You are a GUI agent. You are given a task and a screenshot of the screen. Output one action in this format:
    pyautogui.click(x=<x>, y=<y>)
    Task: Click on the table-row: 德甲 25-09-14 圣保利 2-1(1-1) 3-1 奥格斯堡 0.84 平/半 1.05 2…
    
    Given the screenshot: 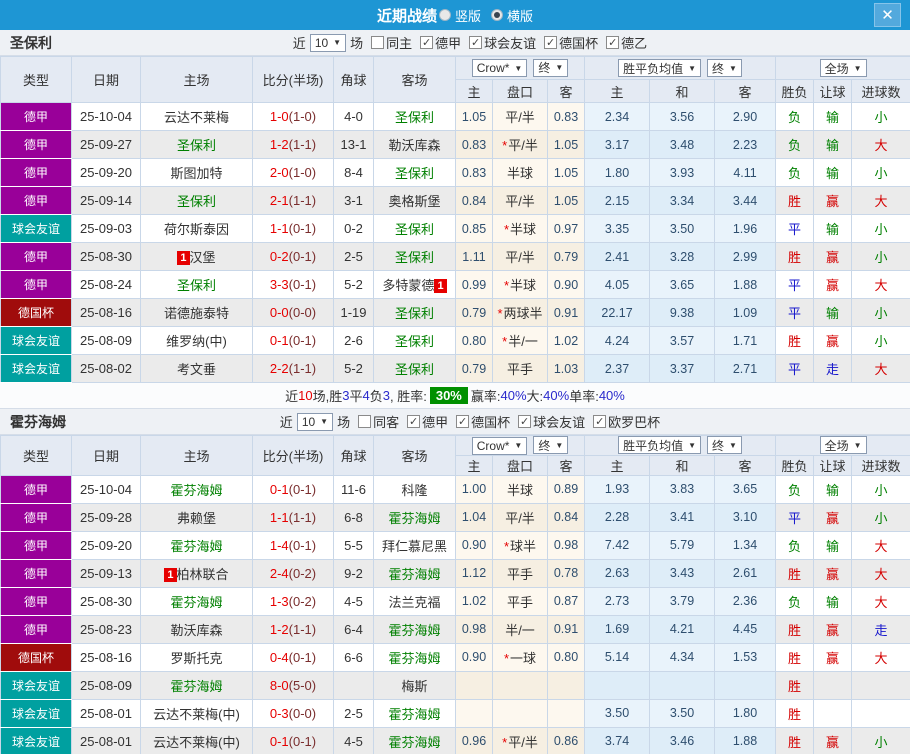 What is the action you would take?
    pyautogui.click(x=455, y=200)
    